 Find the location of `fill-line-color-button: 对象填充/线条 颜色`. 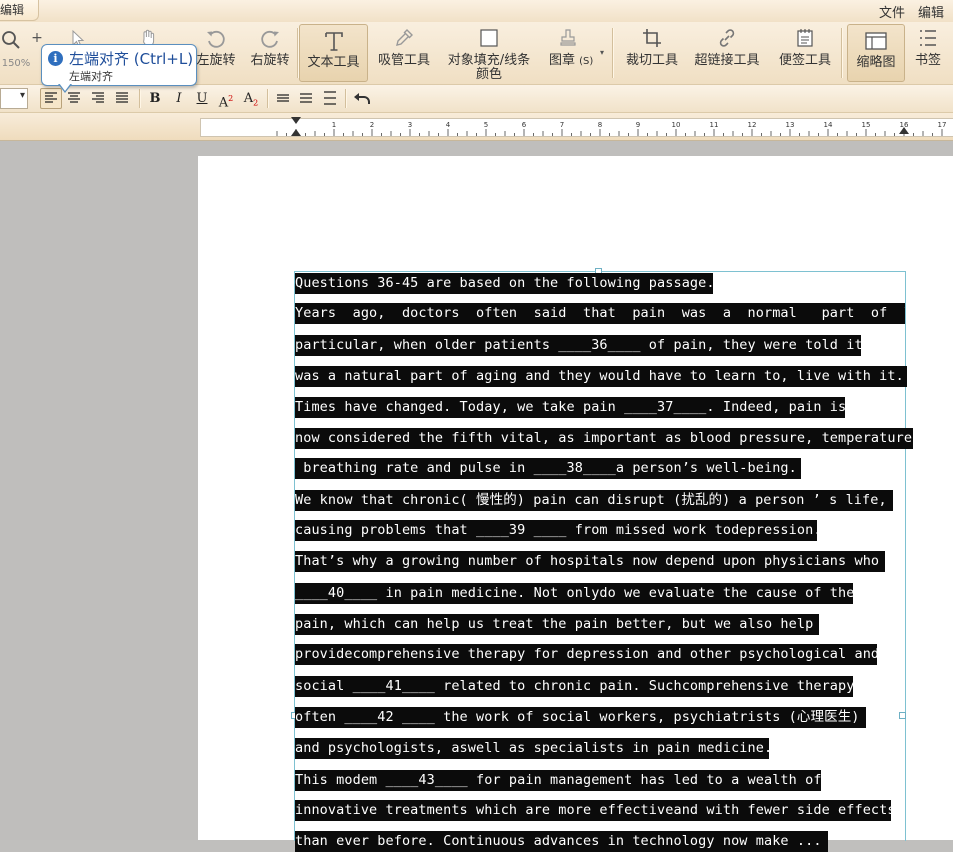

fill-line-color-button: 对象填充/线条 颜色 is located at coordinates (489, 53).